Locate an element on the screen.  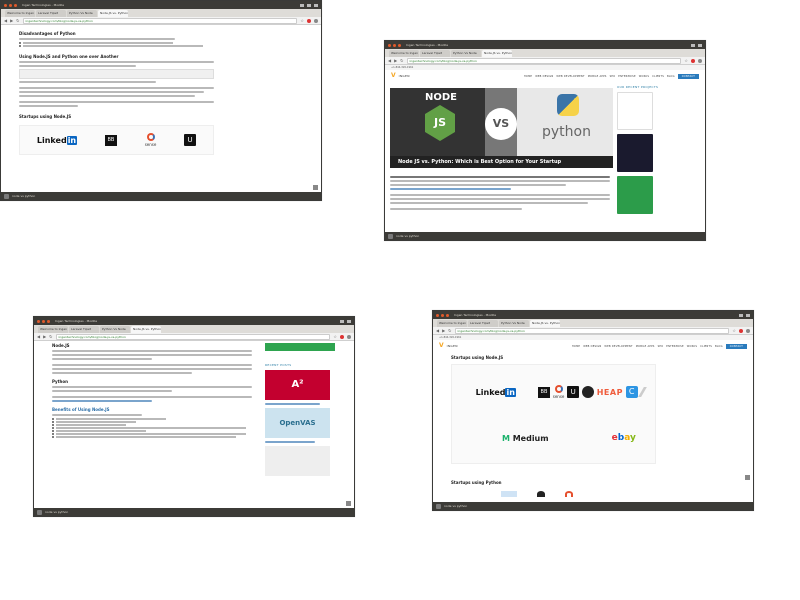
post-image is located at coordinates (297, 461).